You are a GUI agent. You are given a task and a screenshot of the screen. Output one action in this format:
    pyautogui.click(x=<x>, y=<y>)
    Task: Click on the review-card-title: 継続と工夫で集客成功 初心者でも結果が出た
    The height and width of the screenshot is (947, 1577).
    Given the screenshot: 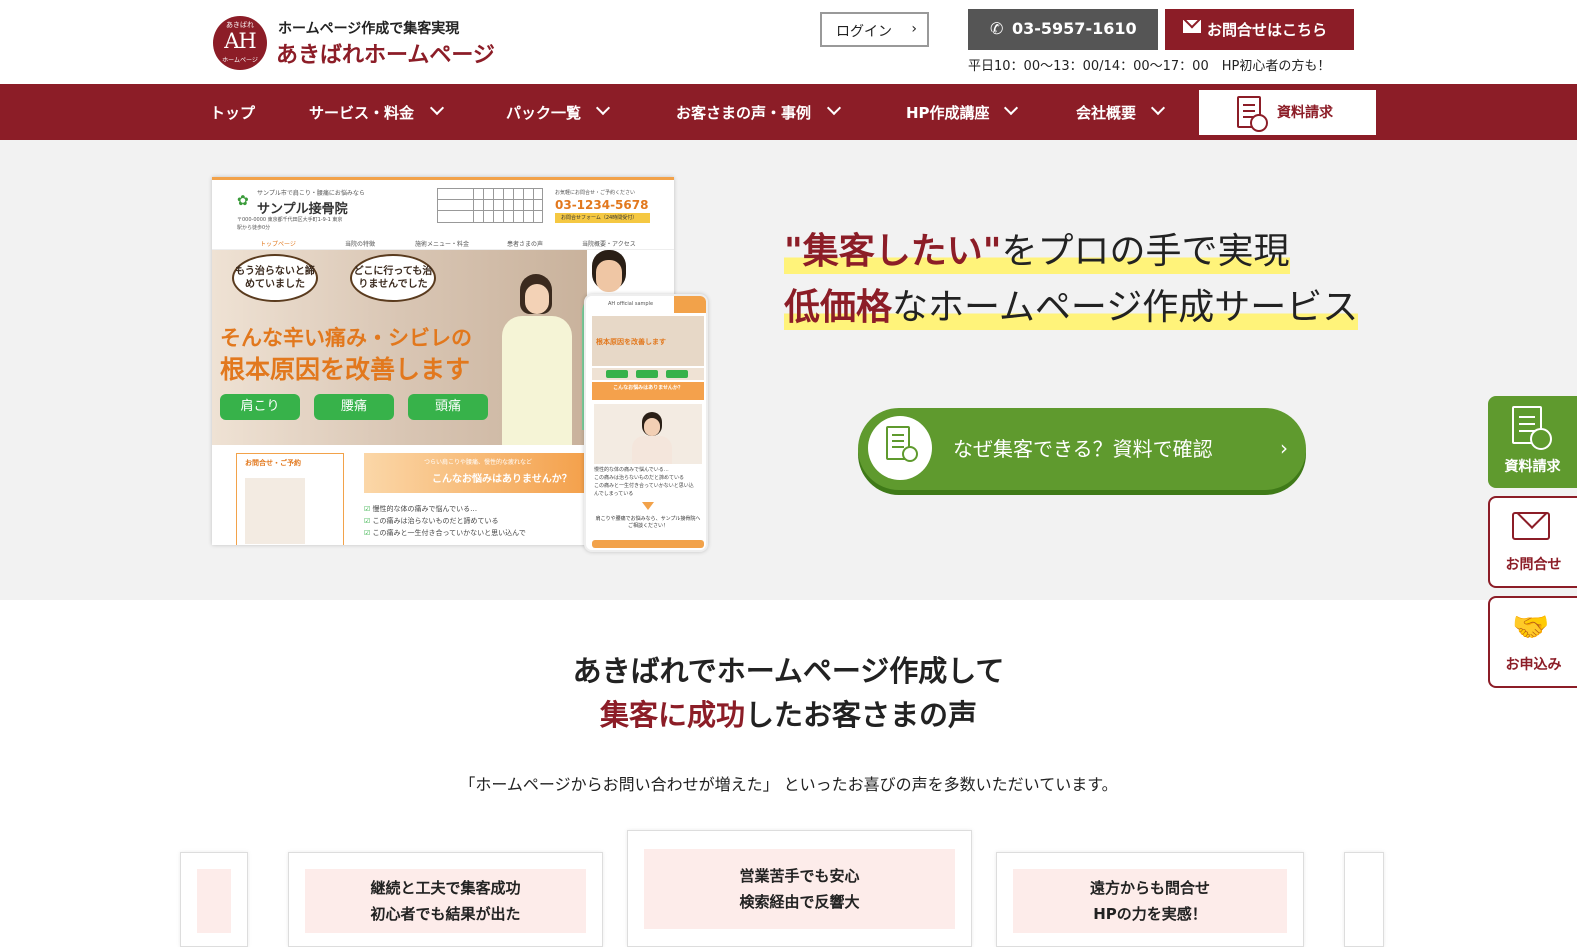 What is the action you would take?
    pyautogui.click(x=445, y=901)
    